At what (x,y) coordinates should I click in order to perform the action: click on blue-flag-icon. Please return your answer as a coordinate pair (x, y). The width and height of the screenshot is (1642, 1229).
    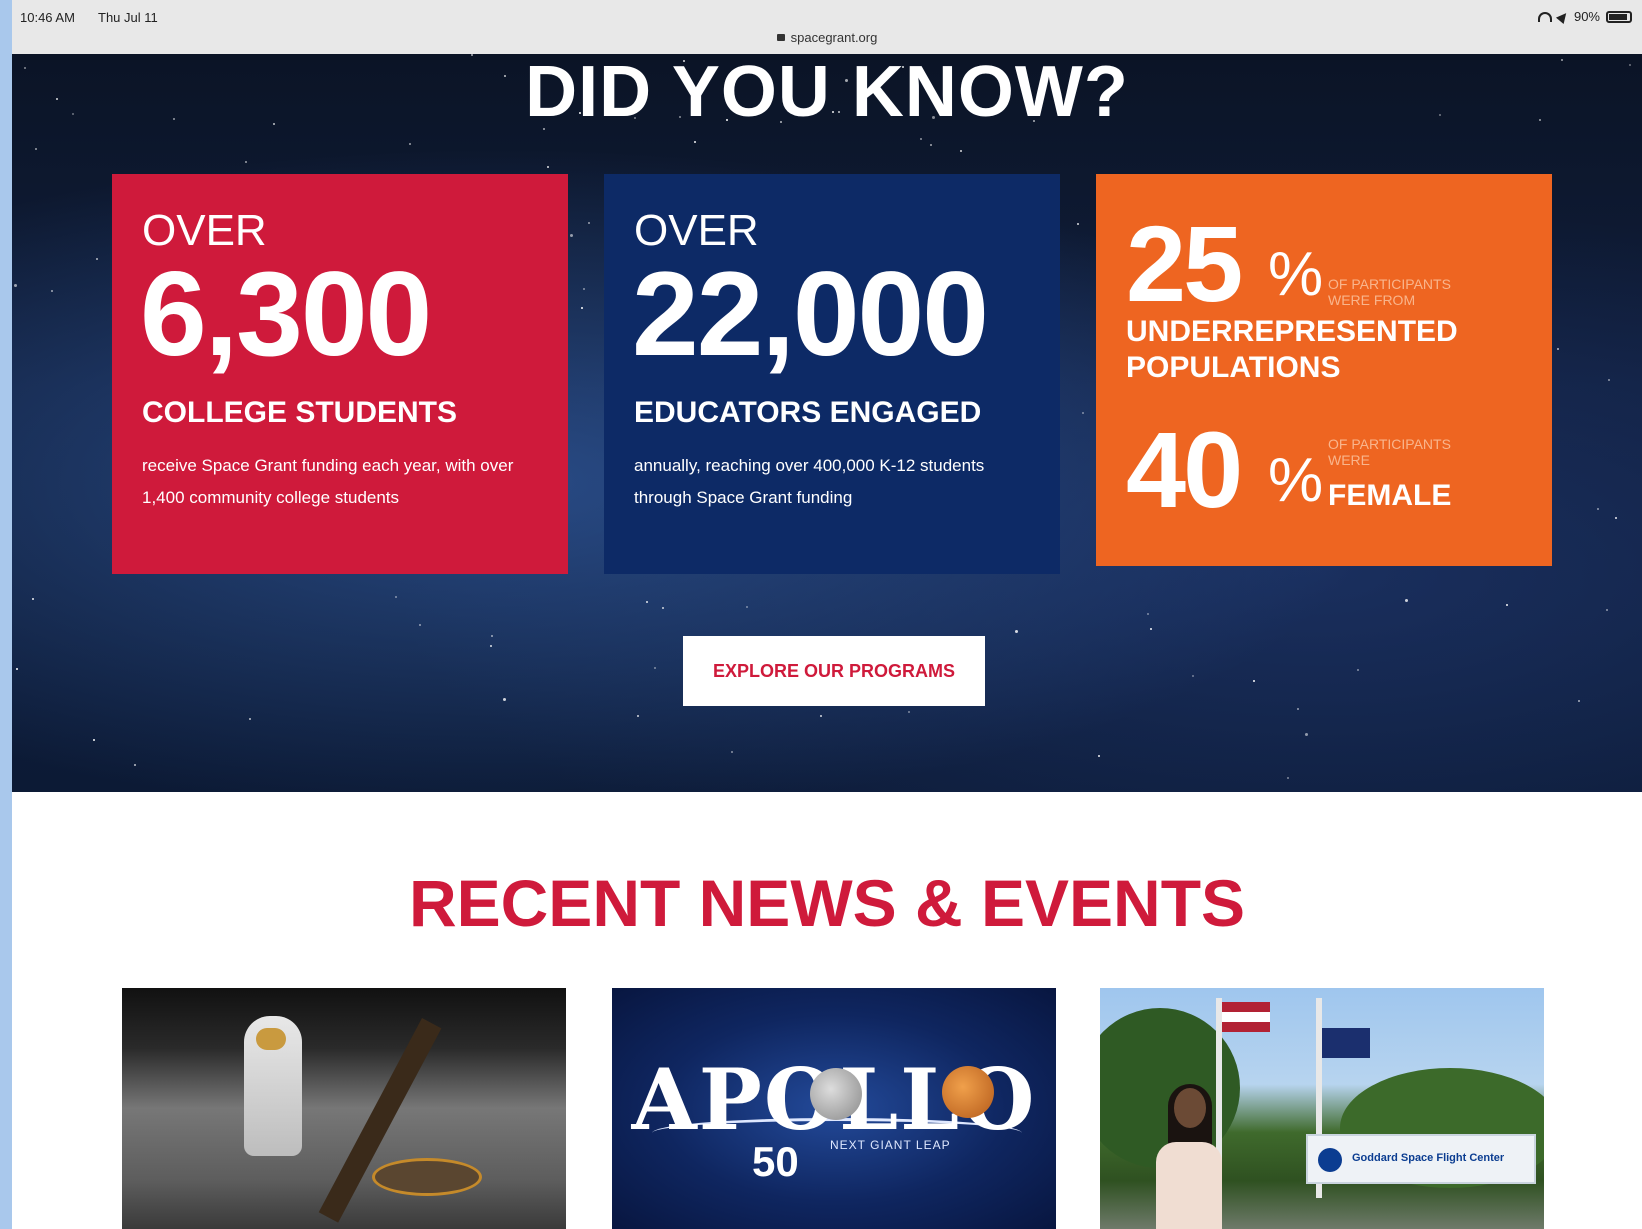
    Looking at the image, I should click on (1346, 1043).